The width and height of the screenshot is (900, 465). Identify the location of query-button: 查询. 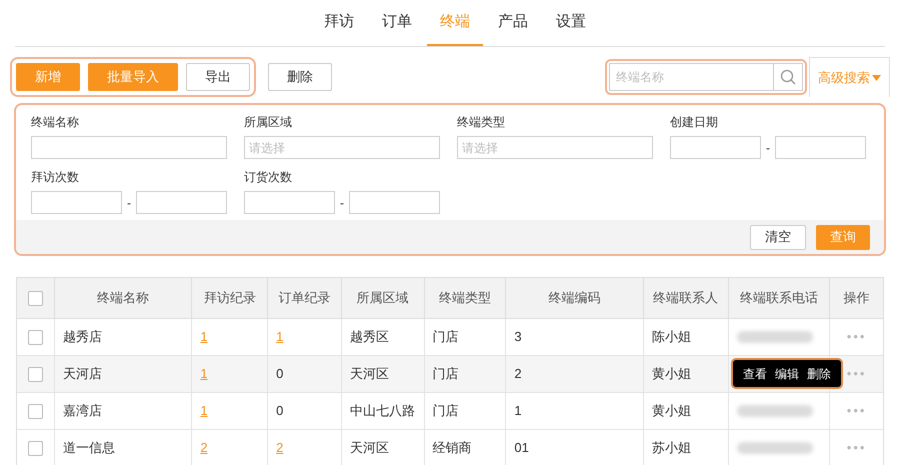
(843, 237).